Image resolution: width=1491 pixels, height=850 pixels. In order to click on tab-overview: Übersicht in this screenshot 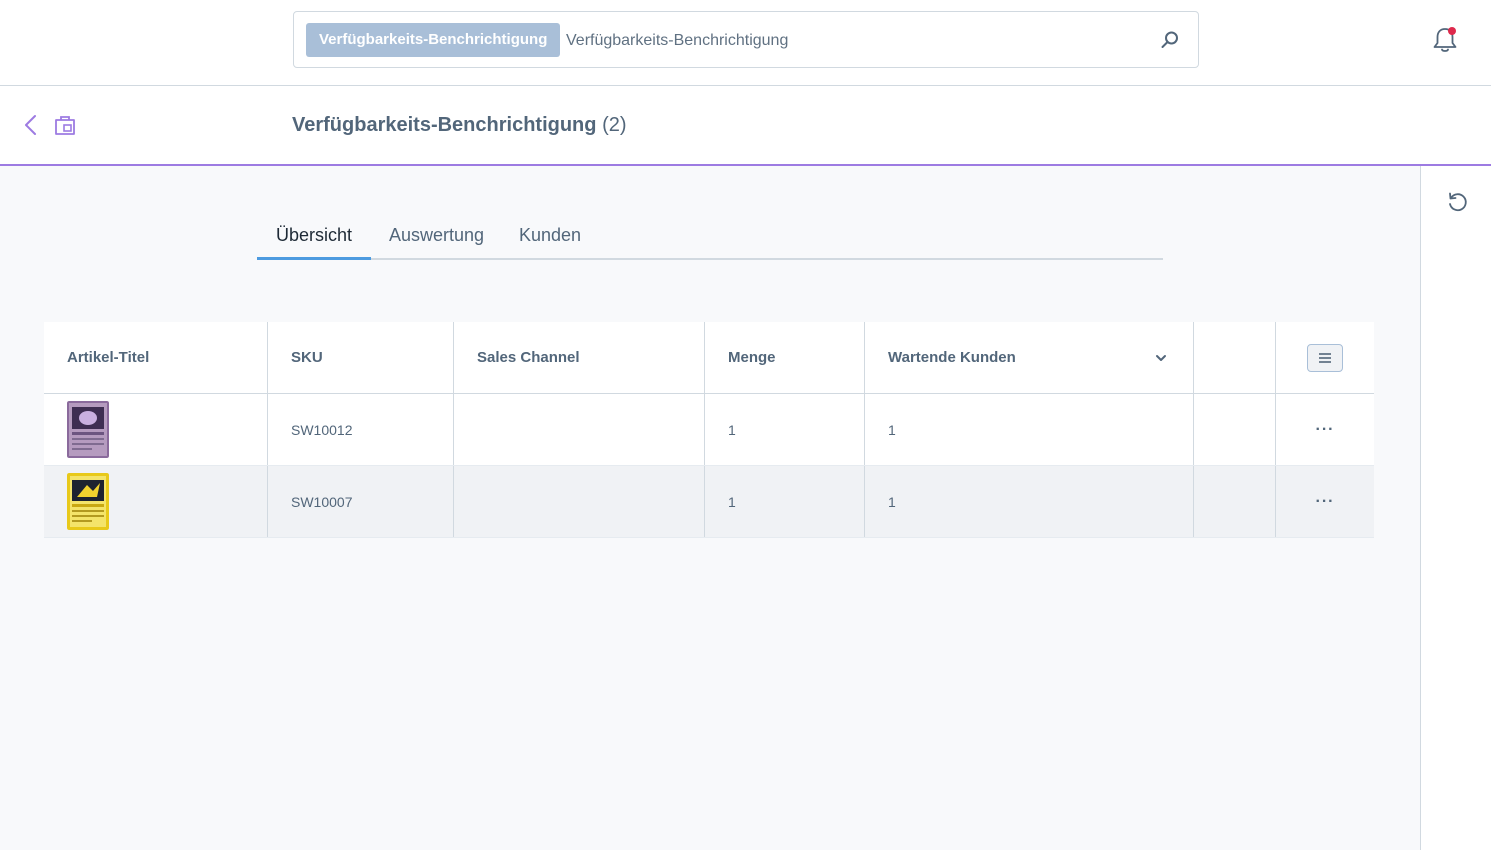, I will do `click(314, 239)`.